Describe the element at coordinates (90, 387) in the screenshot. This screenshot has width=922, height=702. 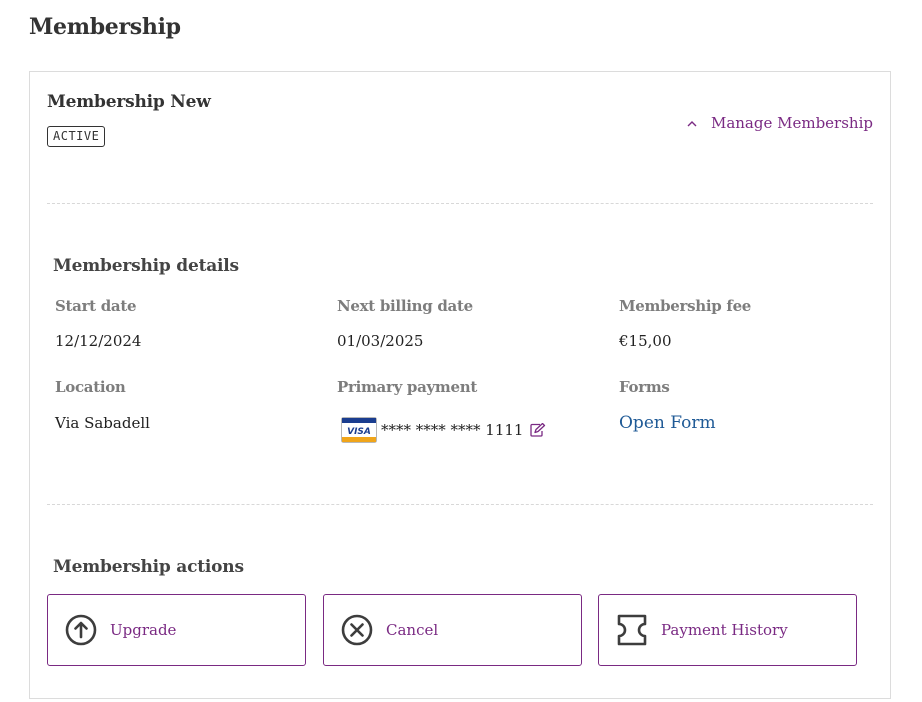
I see `location-label: Location` at that location.